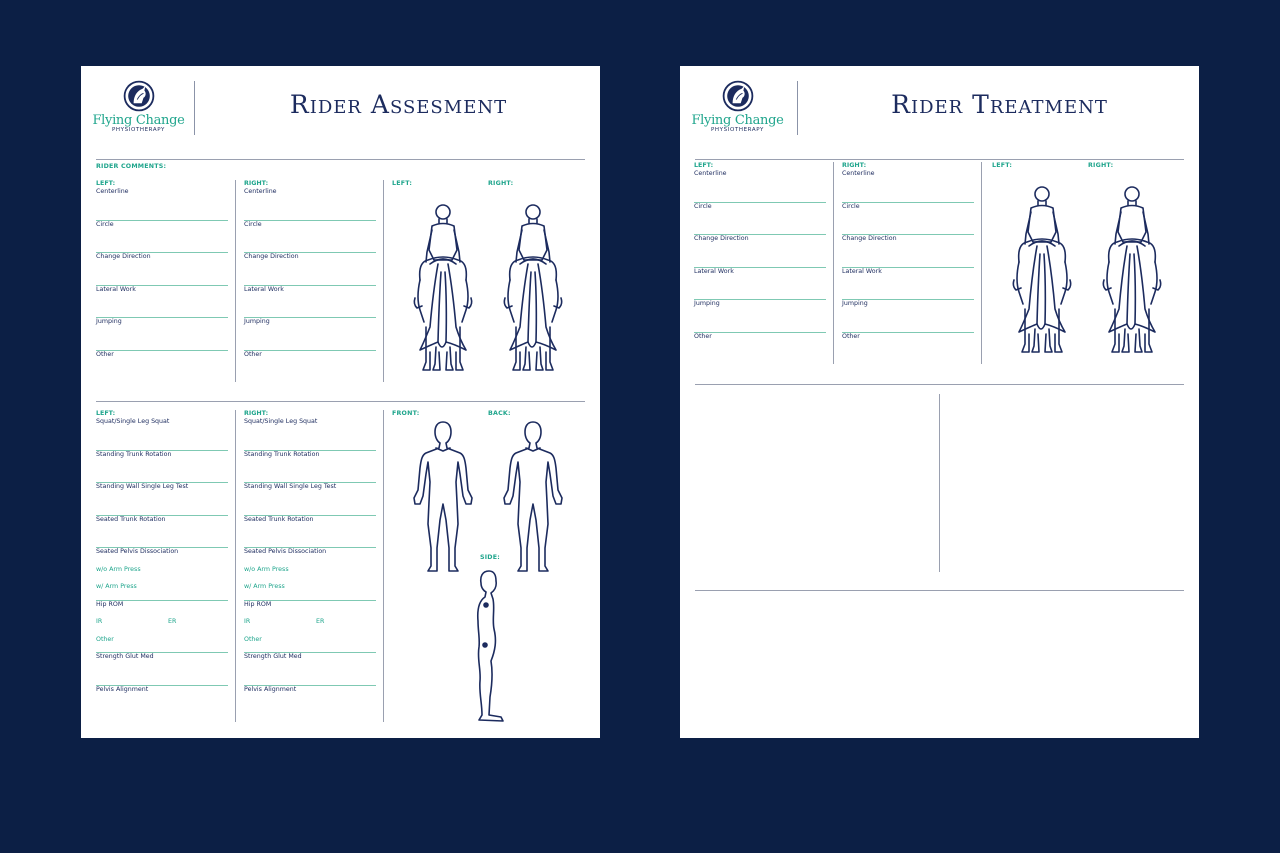 The image size is (1280, 853). Describe the element at coordinates (138, 130) in the screenshot. I see `brand-tagline: PHYSIOTHERAPY` at that location.